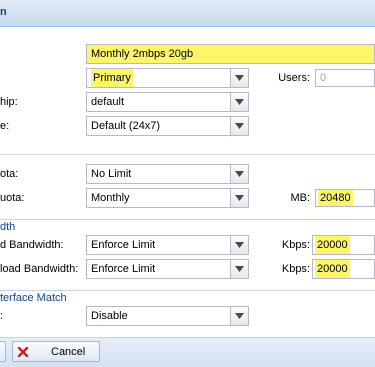 The image size is (375, 367). Describe the element at coordinates (32, 245) in the screenshot. I see `upload-bandwidth-label: d Bandwidth:` at that location.